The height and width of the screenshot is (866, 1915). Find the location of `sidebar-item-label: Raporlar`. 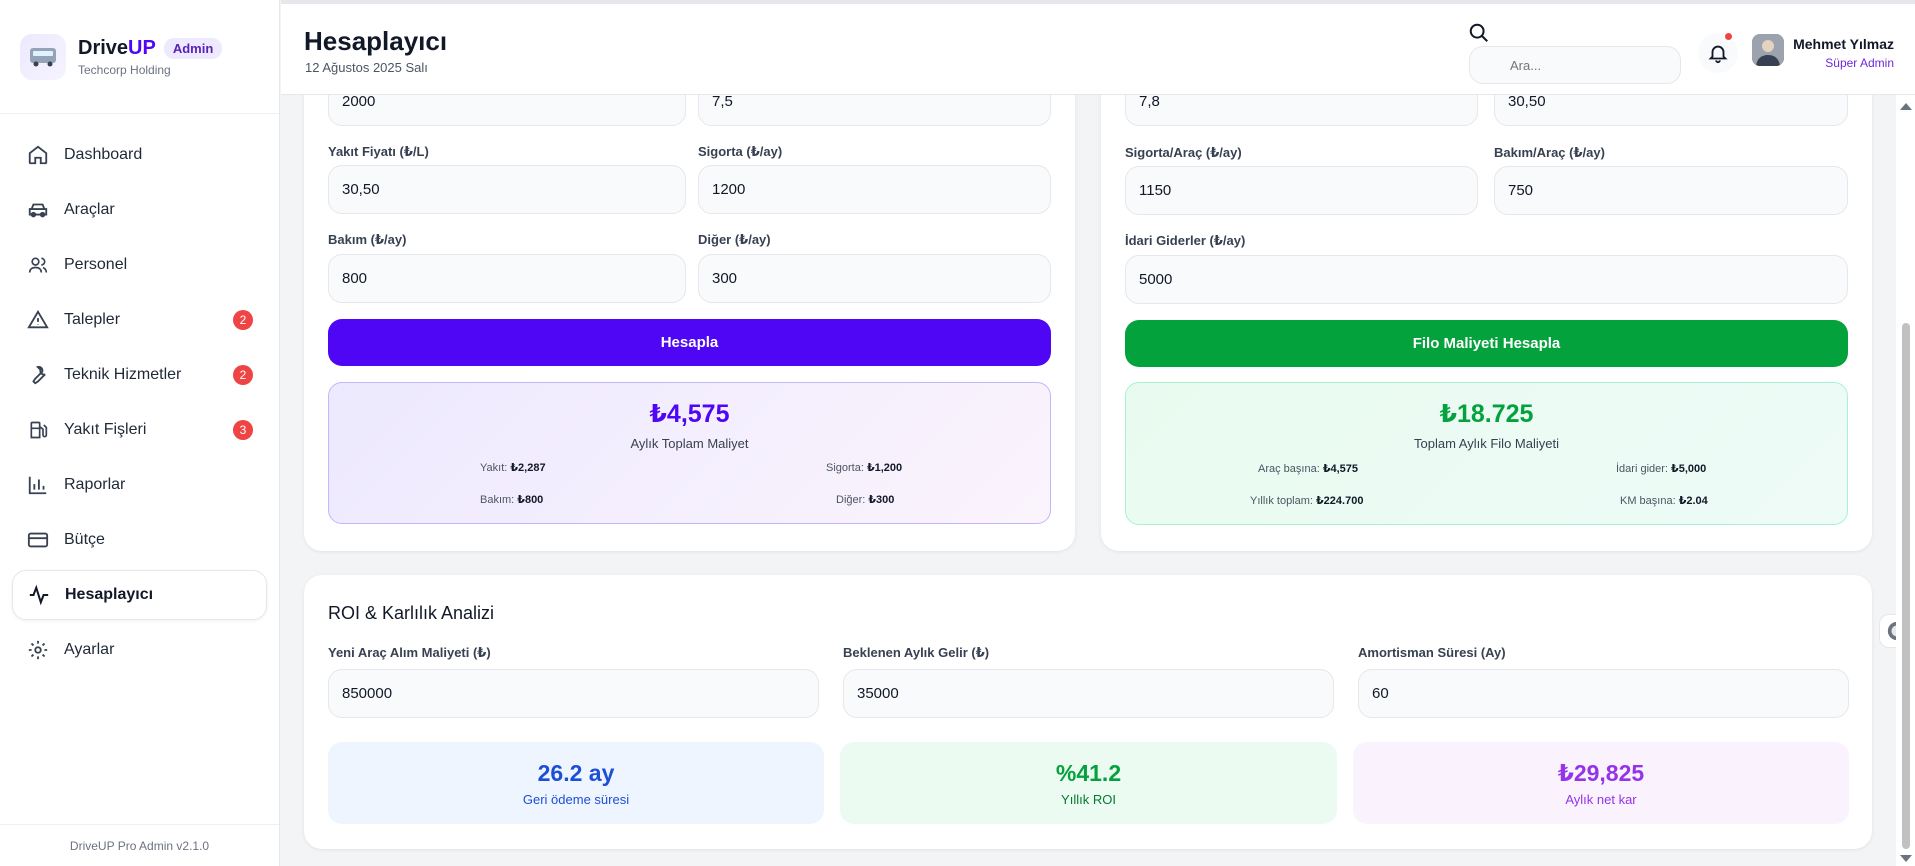

sidebar-item-label: Raporlar is located at coordinates (95, 484).